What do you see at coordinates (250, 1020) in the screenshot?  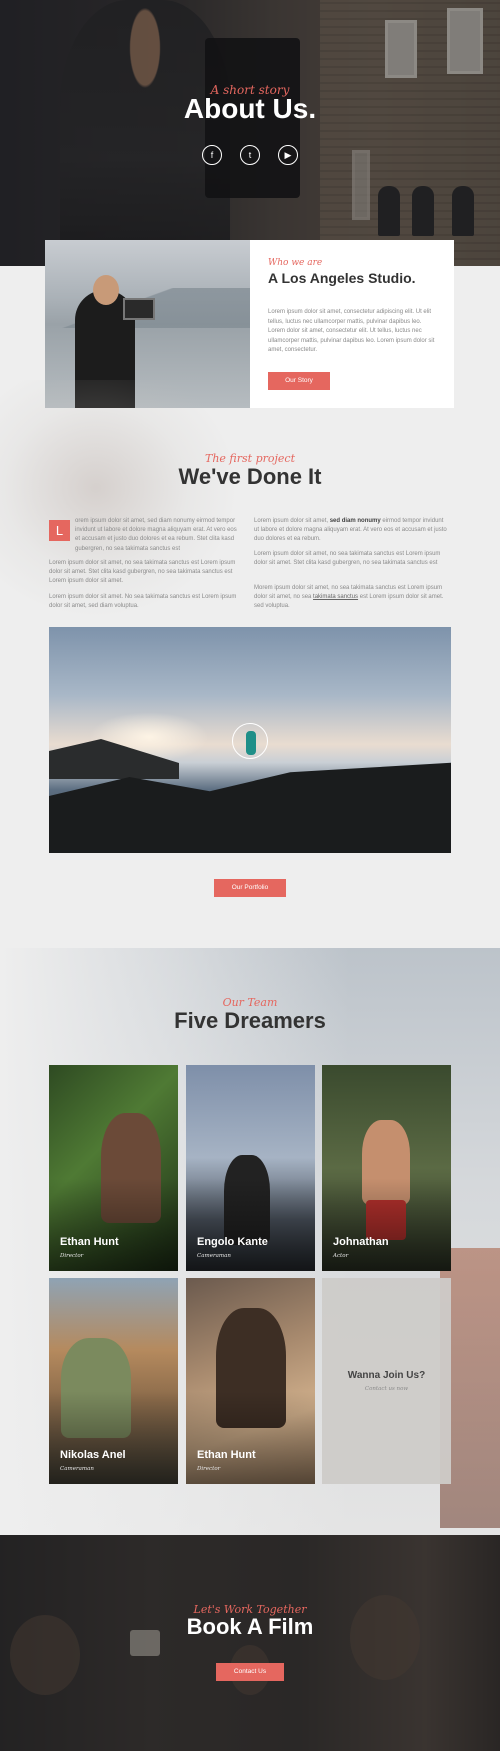 I see `team-title: Five Dreamers` at bounding box center [250, 1020].